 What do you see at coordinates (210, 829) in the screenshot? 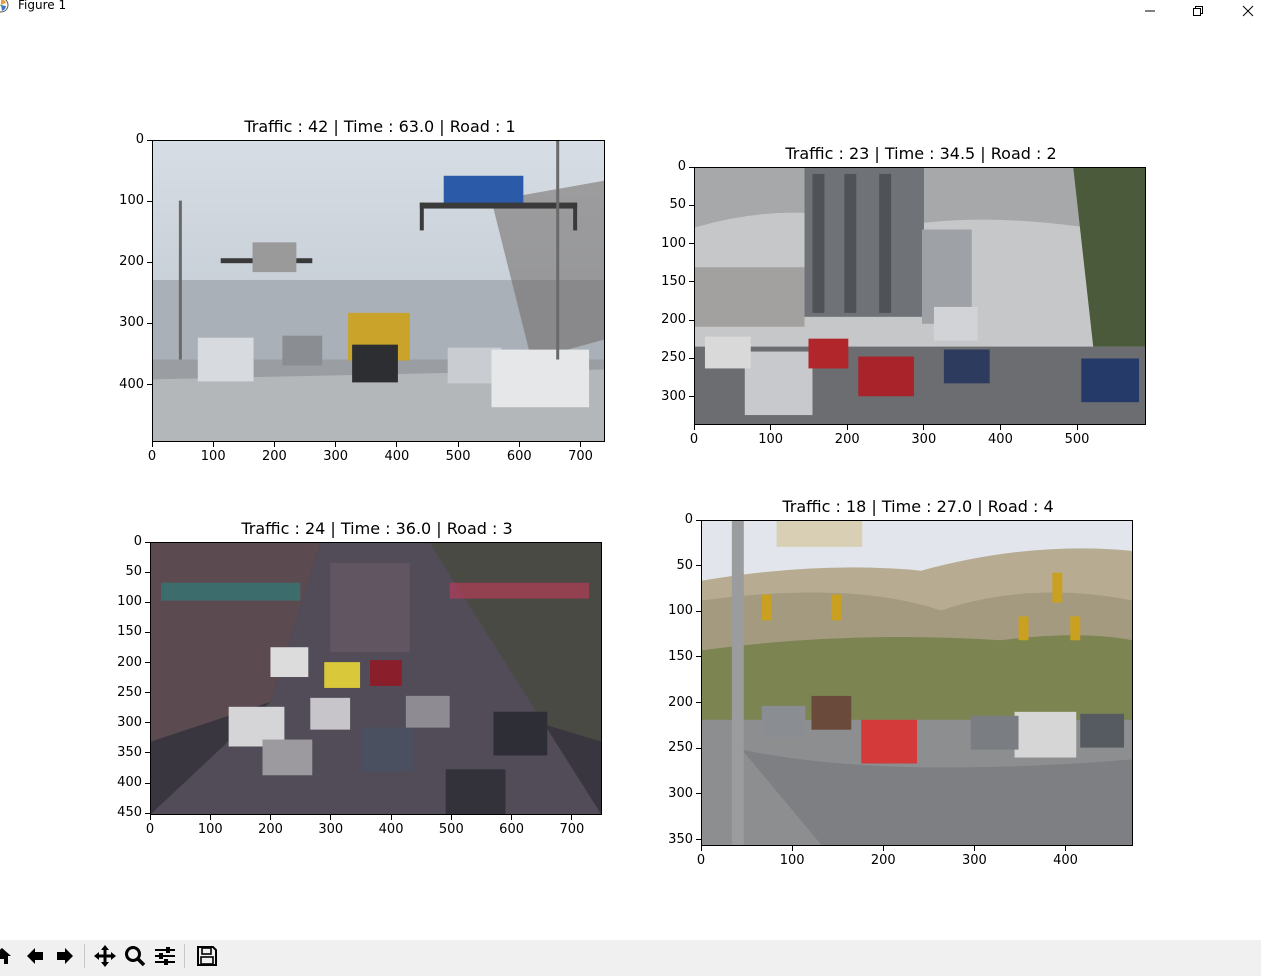
I see `x-tick-label: 100` at bounding box center [210, 829].